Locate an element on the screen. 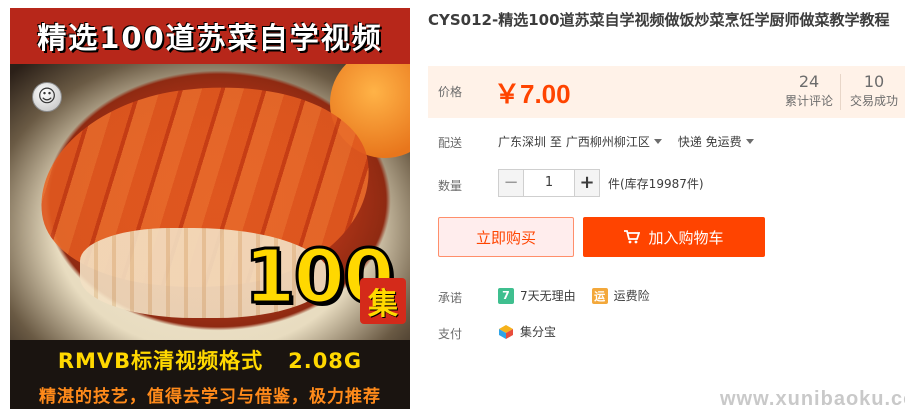  stat-divider is located at coordinates (840, 92).